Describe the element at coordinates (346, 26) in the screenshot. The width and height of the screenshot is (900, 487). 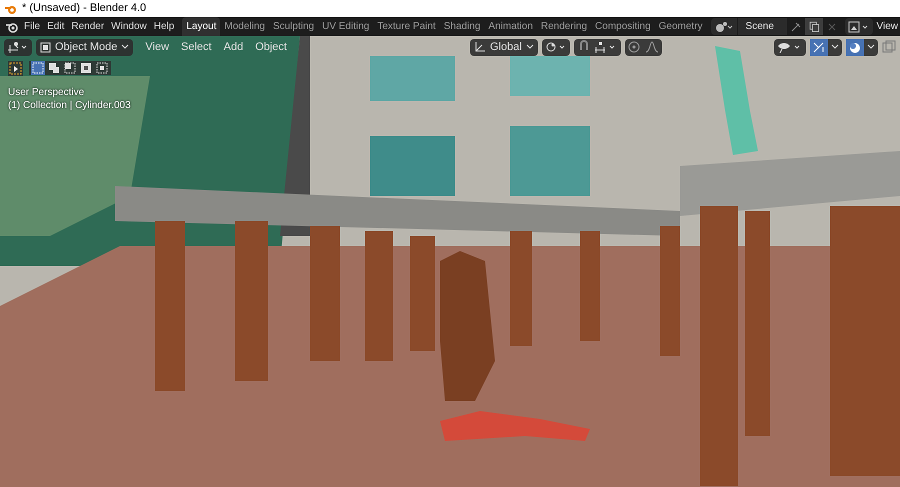
I see `workspace-tab: UV Editing` at that location.